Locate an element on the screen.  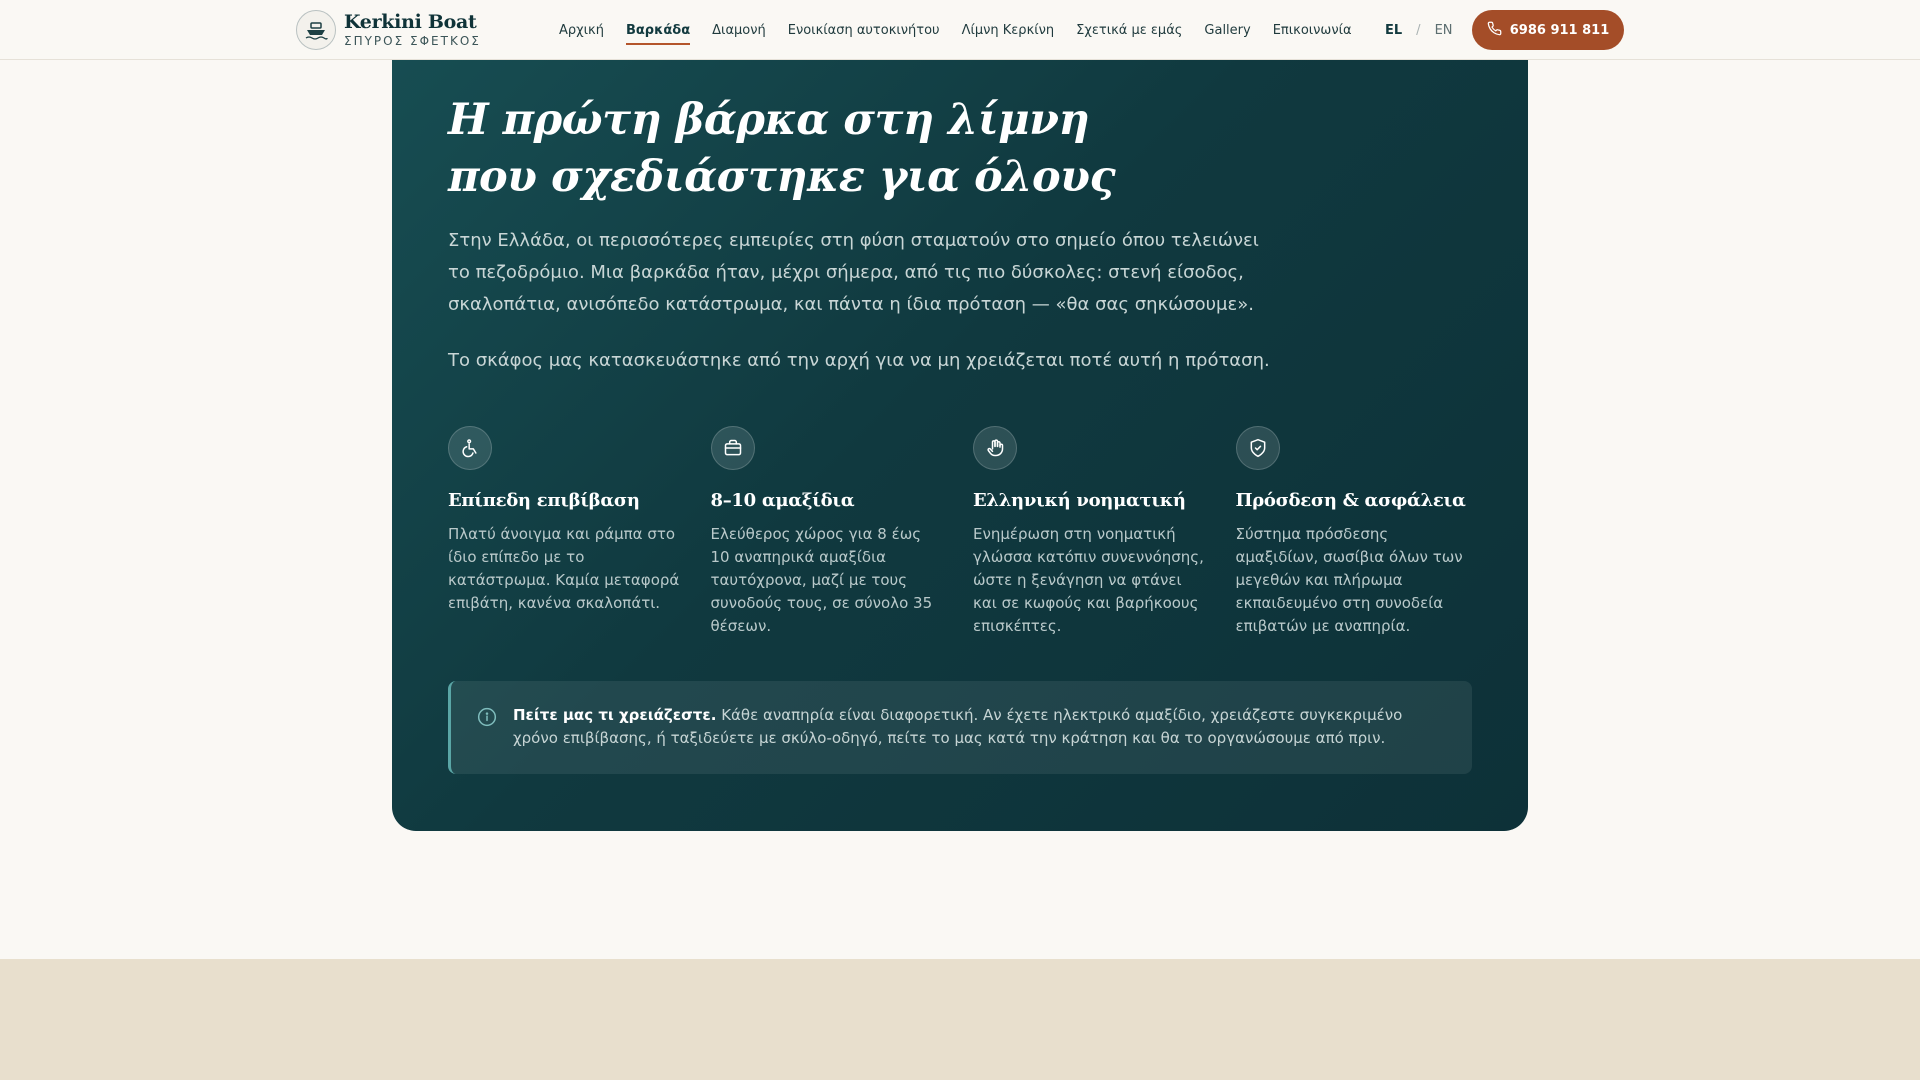
briefcase-icon is located at coordinates (732, 448).